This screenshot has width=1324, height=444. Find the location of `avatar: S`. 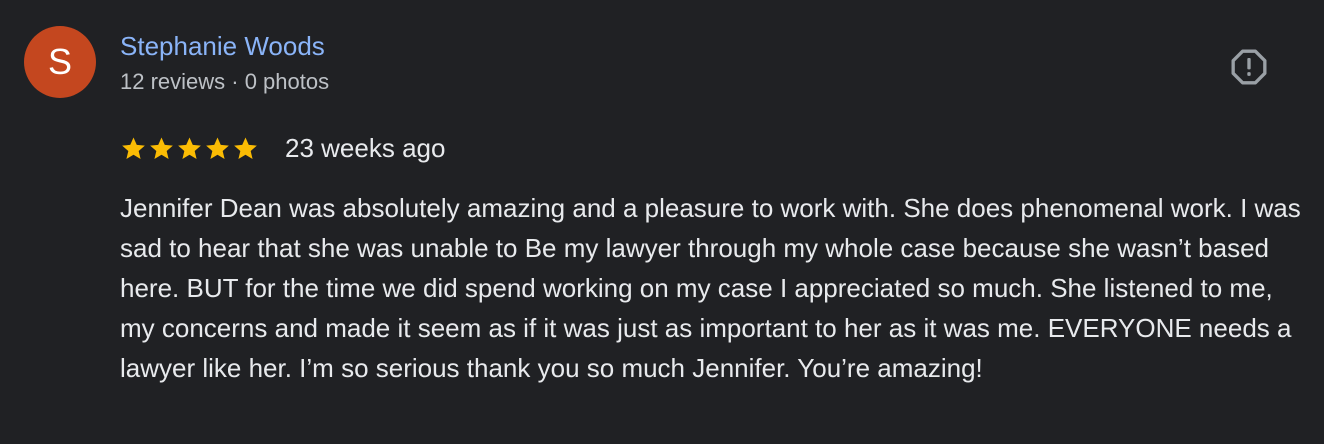

avatar: S is located at coordinates (60, 62).